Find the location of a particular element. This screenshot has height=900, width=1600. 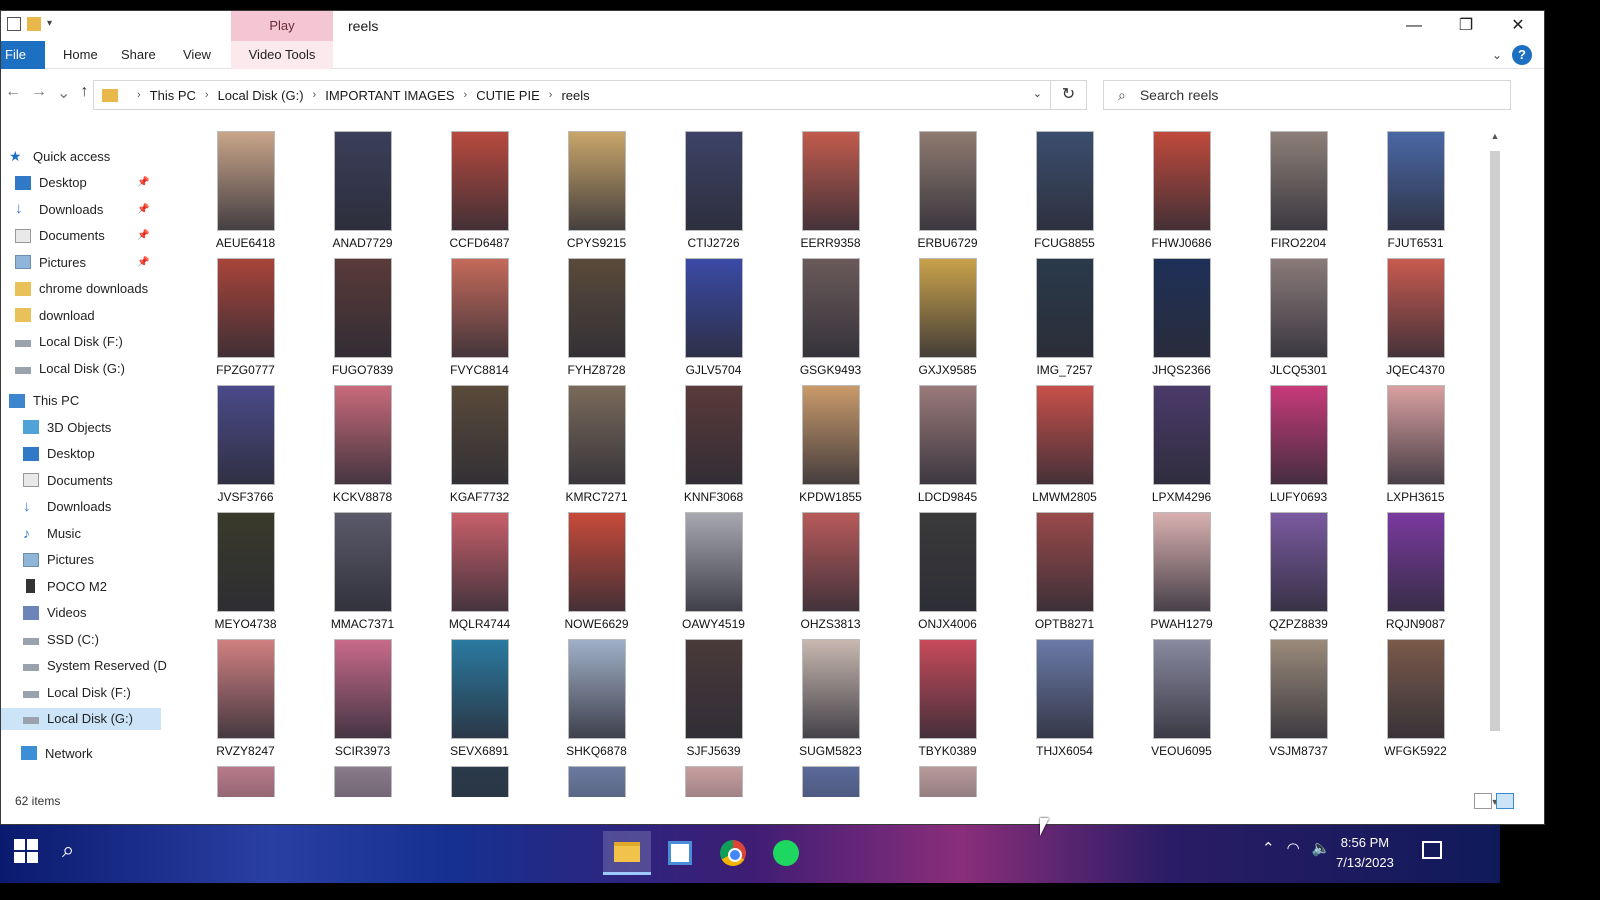

file-item: FVYC8814 is located at coordinates (479, 317).